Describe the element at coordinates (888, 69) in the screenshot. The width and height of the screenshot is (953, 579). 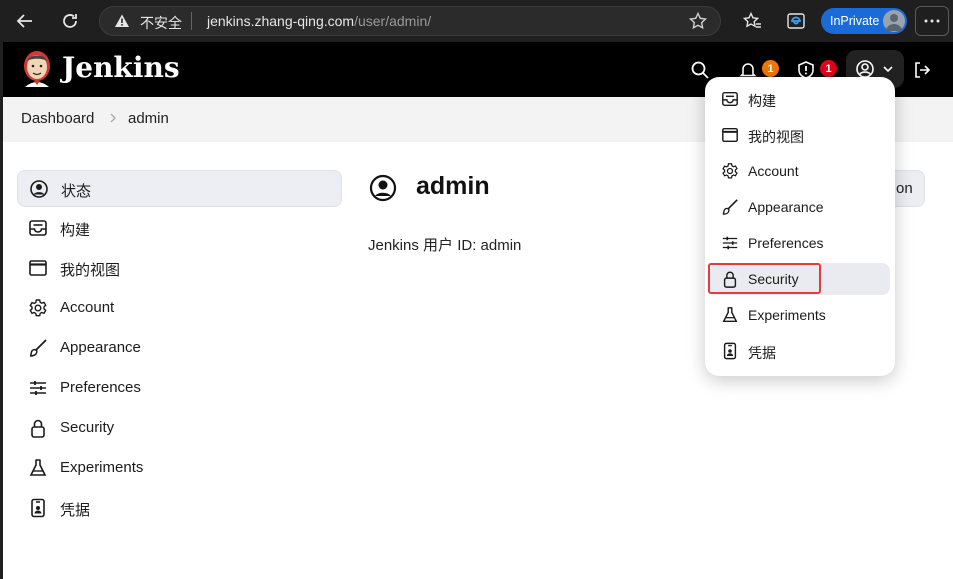
I see `chevron-down-icon` at that location.